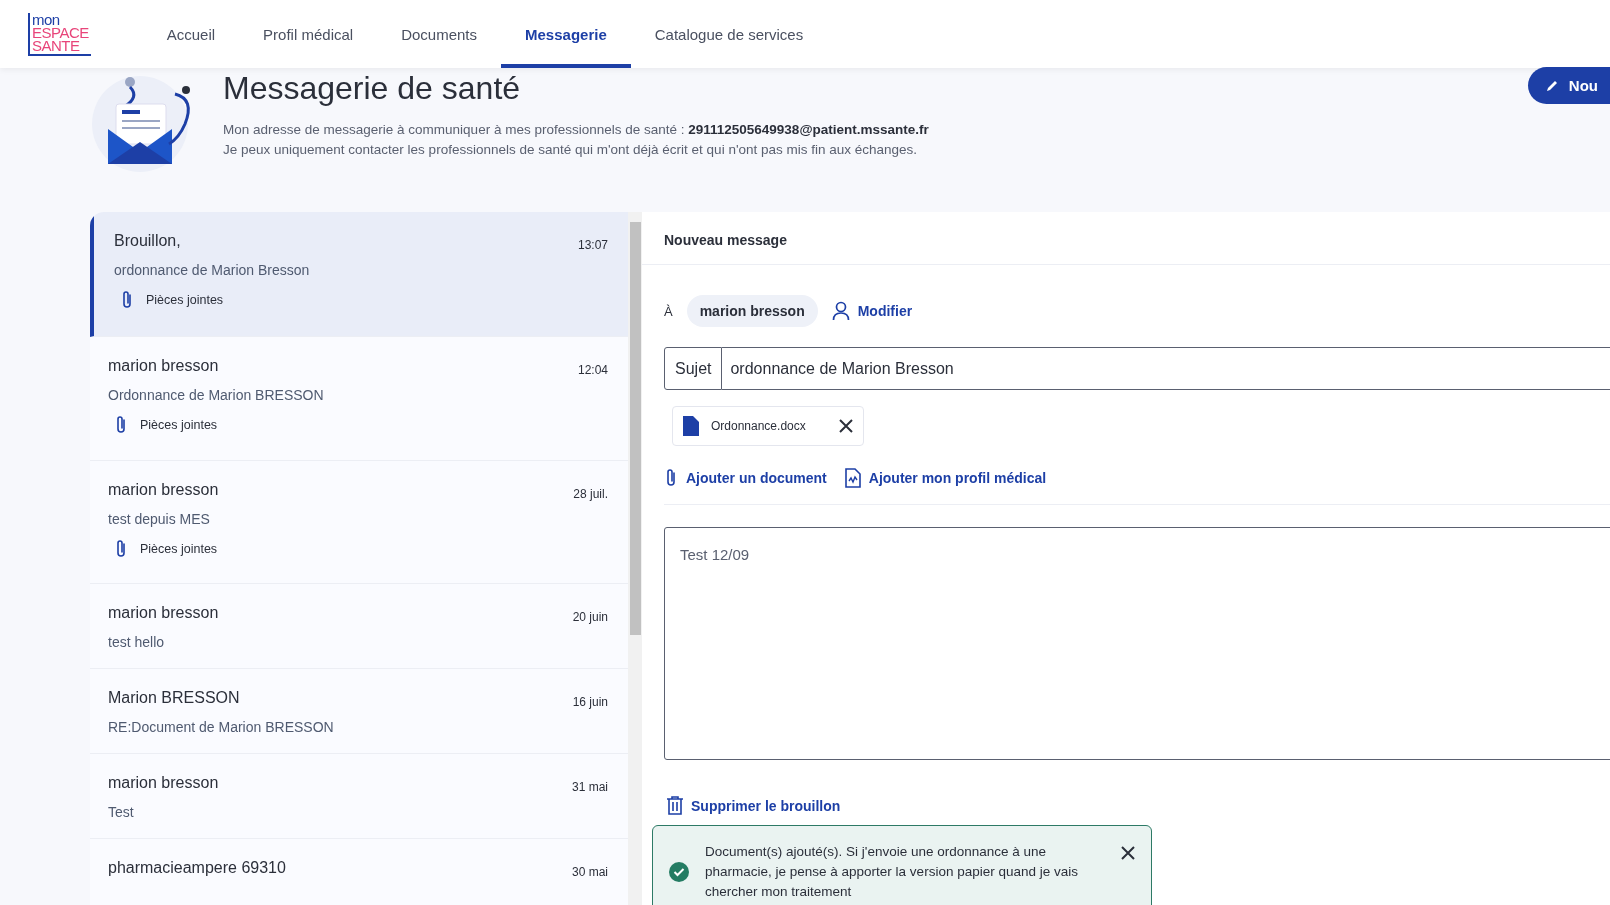 The height and width of the screenshot is (905, 1610). What do you see at coordinates (590, 617) in the screenshot?
I see `message-time: 20 juin` at bounding box center [590, 617].